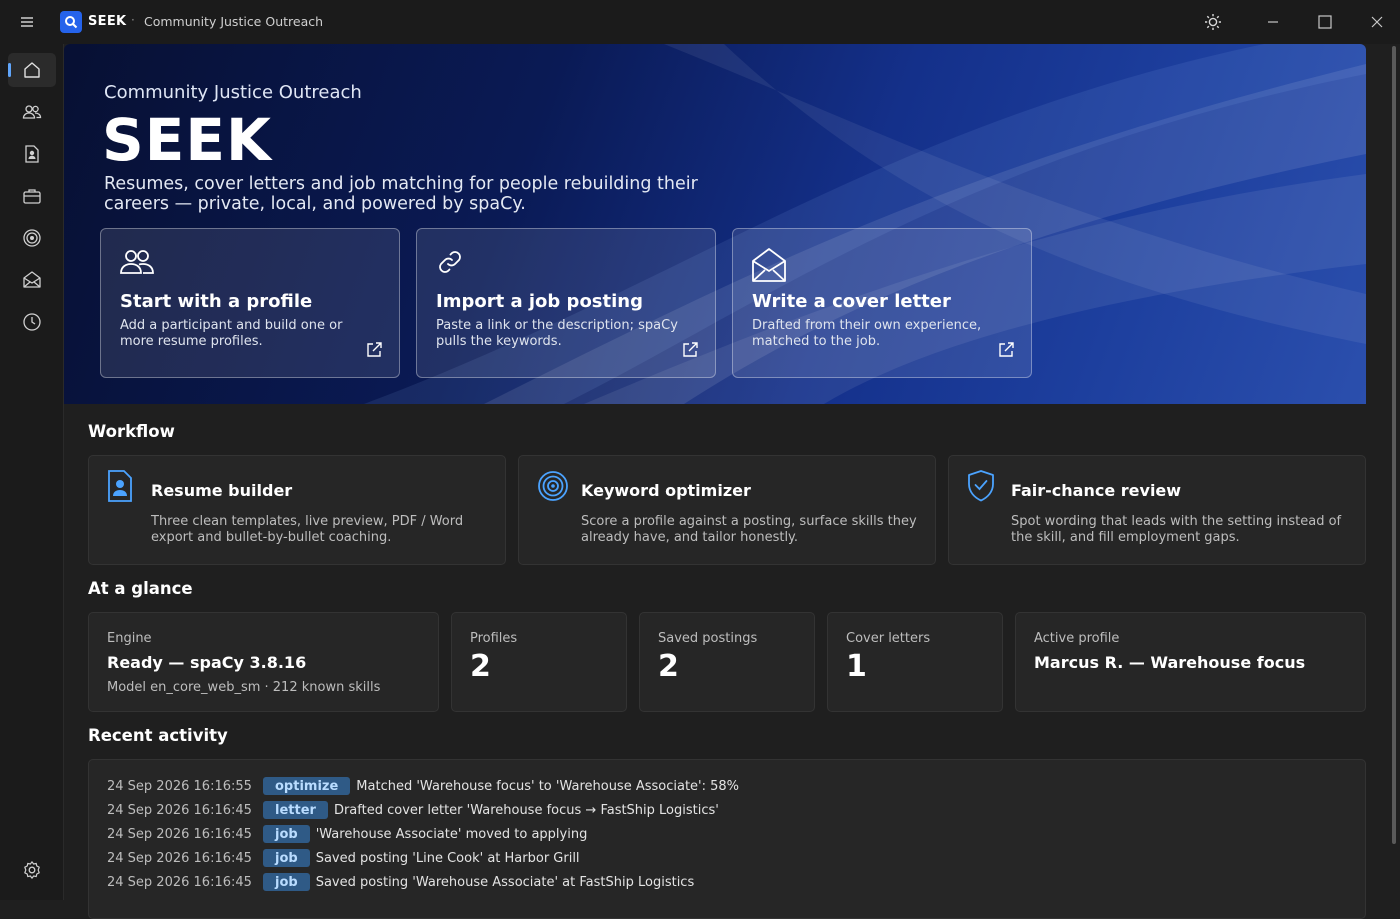  What do you see at coordinates (307, 786) in the screenshot?
I see `activity-tag: optimize` at bounding box center [307, 786].